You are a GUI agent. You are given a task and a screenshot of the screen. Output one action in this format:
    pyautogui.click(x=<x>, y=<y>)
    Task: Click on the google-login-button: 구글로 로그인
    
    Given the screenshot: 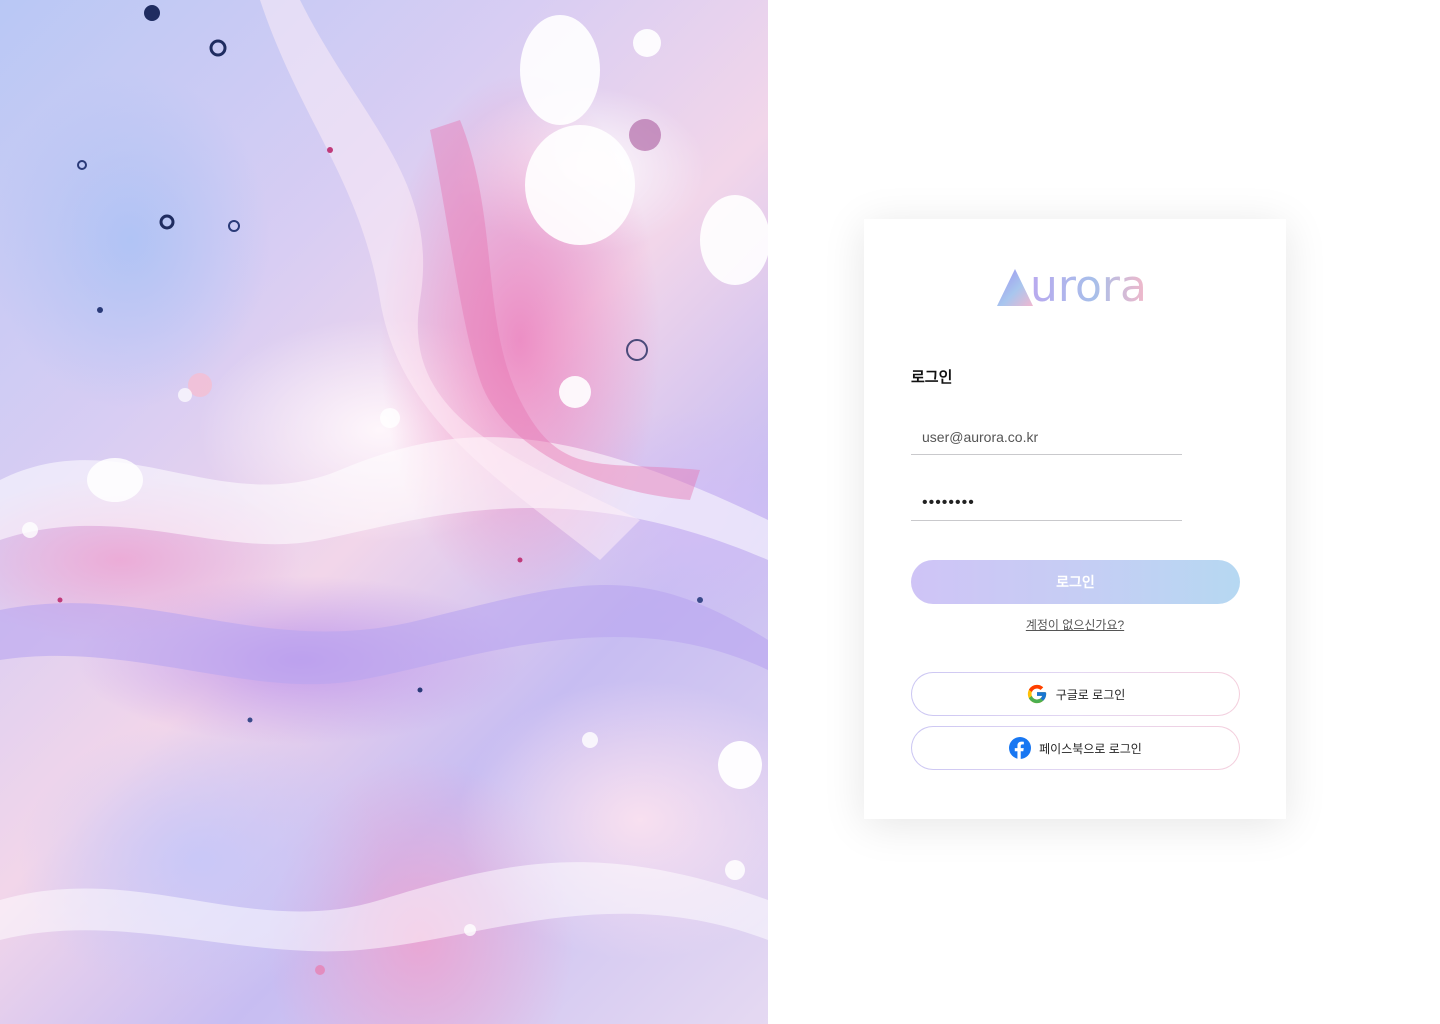 What is the action you would take?
    pyautogui.click(x=1075, y=694)
    